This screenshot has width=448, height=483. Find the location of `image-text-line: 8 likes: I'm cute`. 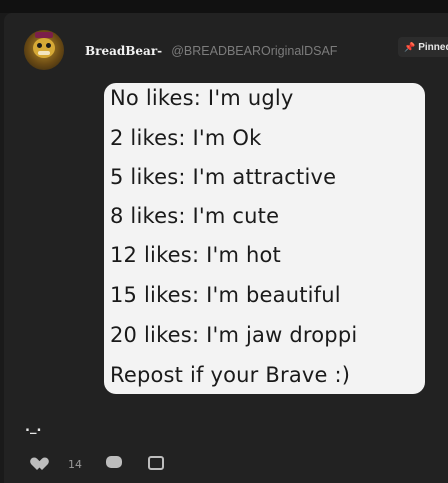

image-text-line: 8 likes: I'm cute is located at coordinates (195, 216).